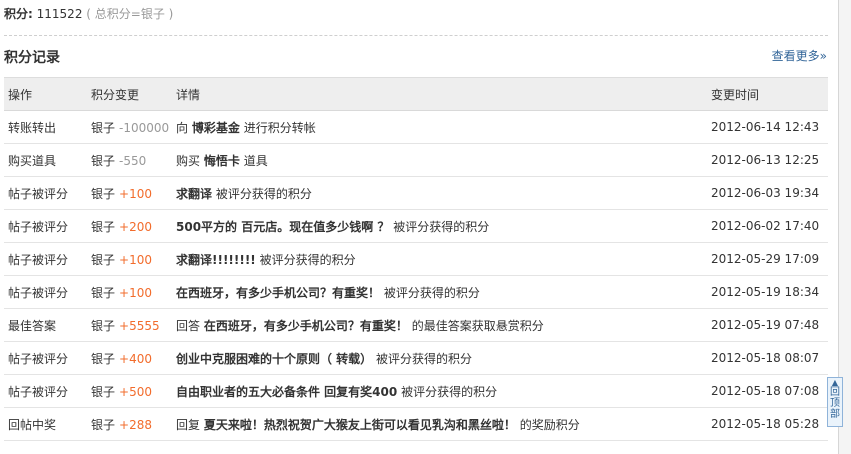  What do you see at coordinates (188, 424) in the screenshot?
I see `row-detail-prefix: 回复` at bounding box center [188, 424].